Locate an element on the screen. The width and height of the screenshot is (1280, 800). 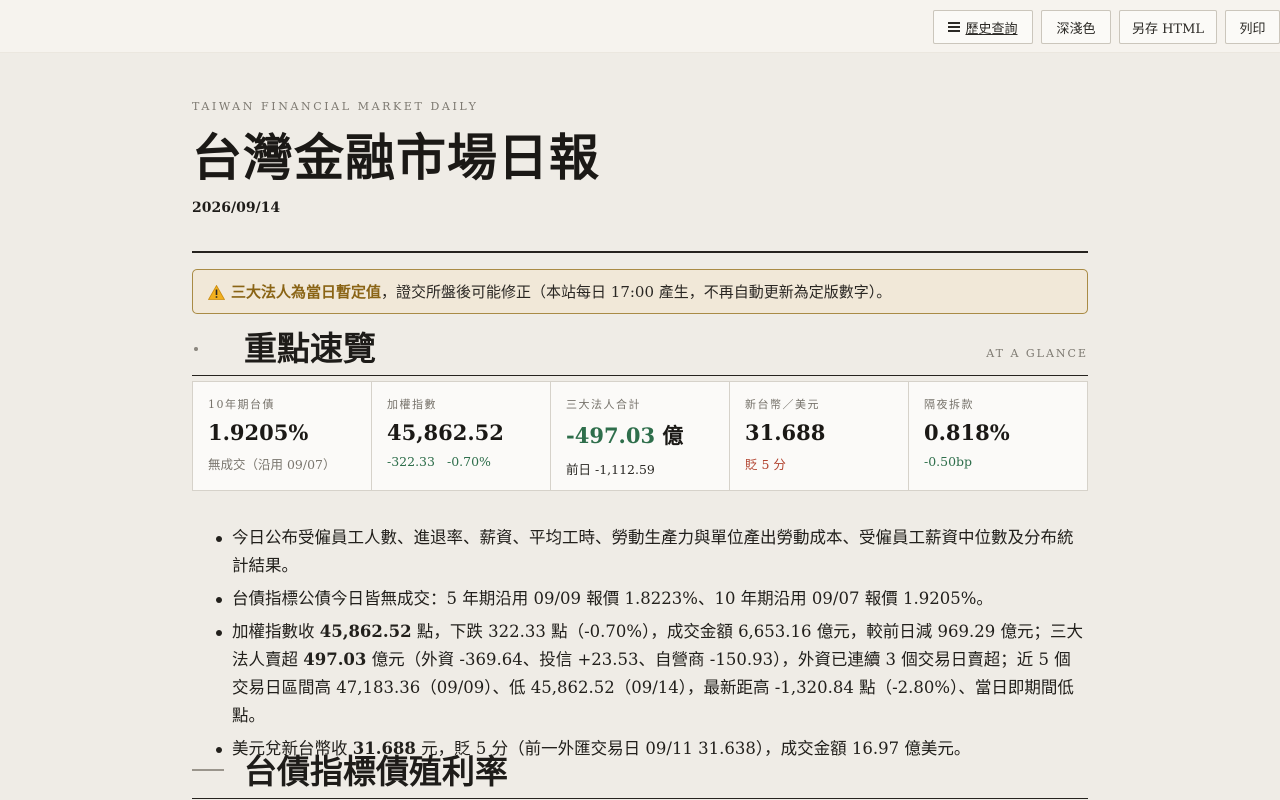
card-institutional: 三大法人合計 -497.03 億 前日 -1,112.59 is located at coordinates (640, 436).